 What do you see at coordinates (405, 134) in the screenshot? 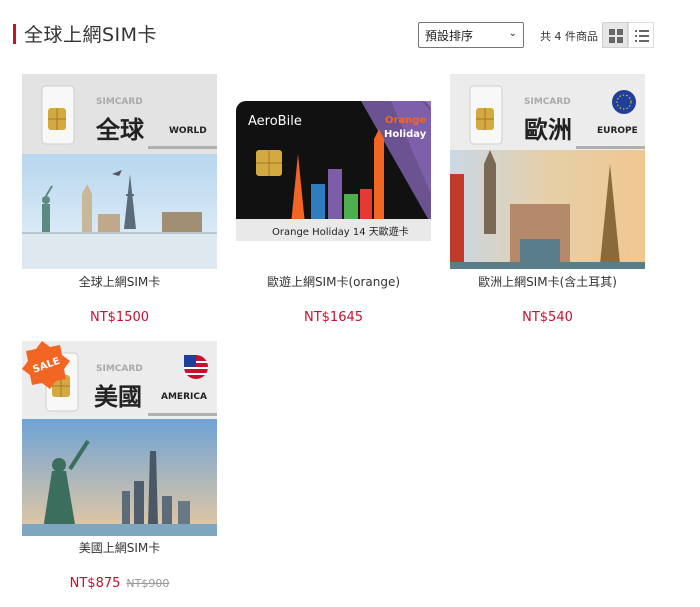
I see `image-tag-holiday: Holiday` at bounding box center [405, 134].